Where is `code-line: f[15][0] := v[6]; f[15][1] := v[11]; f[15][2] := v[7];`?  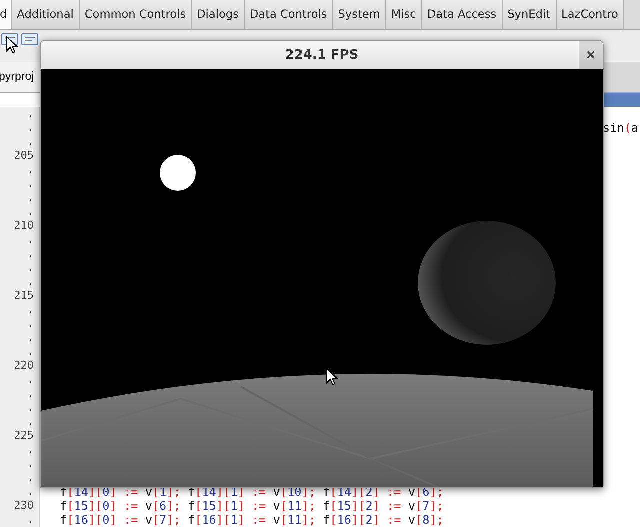 code-line: f[15][0] := v[6]; f[15][1] := v[11]; f[15][2] := v[7]; is located at coordinates (251, 506).